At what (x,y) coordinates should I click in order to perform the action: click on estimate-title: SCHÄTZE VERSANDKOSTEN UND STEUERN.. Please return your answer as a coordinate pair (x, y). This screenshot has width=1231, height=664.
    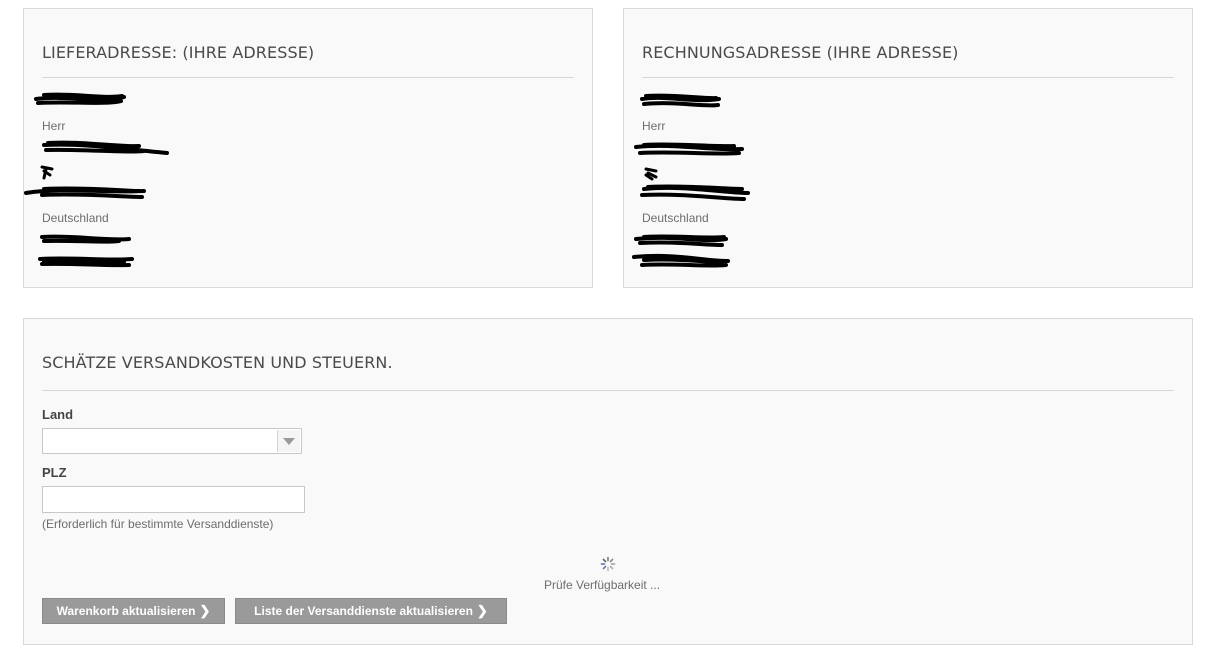
    Looking at the image, I should click on (217, 362).